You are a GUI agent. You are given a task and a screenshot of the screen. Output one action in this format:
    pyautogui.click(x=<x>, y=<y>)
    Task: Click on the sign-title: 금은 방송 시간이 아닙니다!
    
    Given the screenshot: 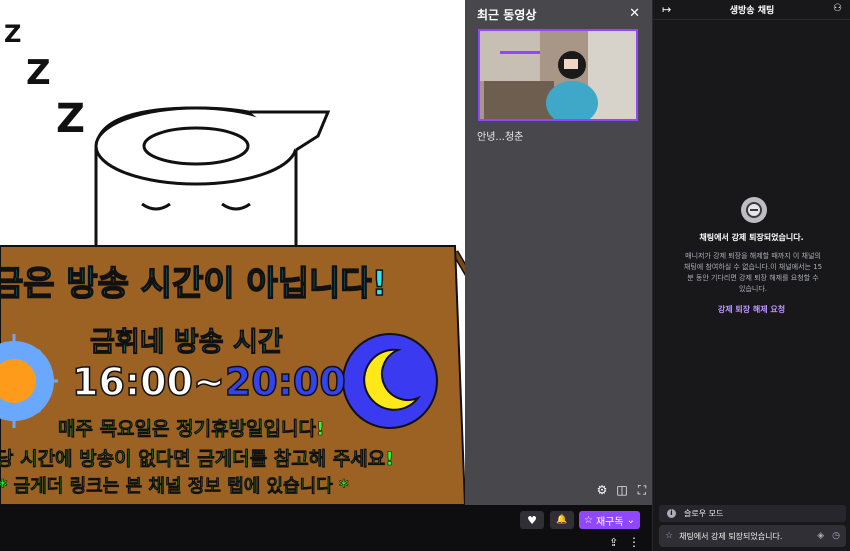 What is the action you would take?
    pyautogui.click(x=194, y=284)
    